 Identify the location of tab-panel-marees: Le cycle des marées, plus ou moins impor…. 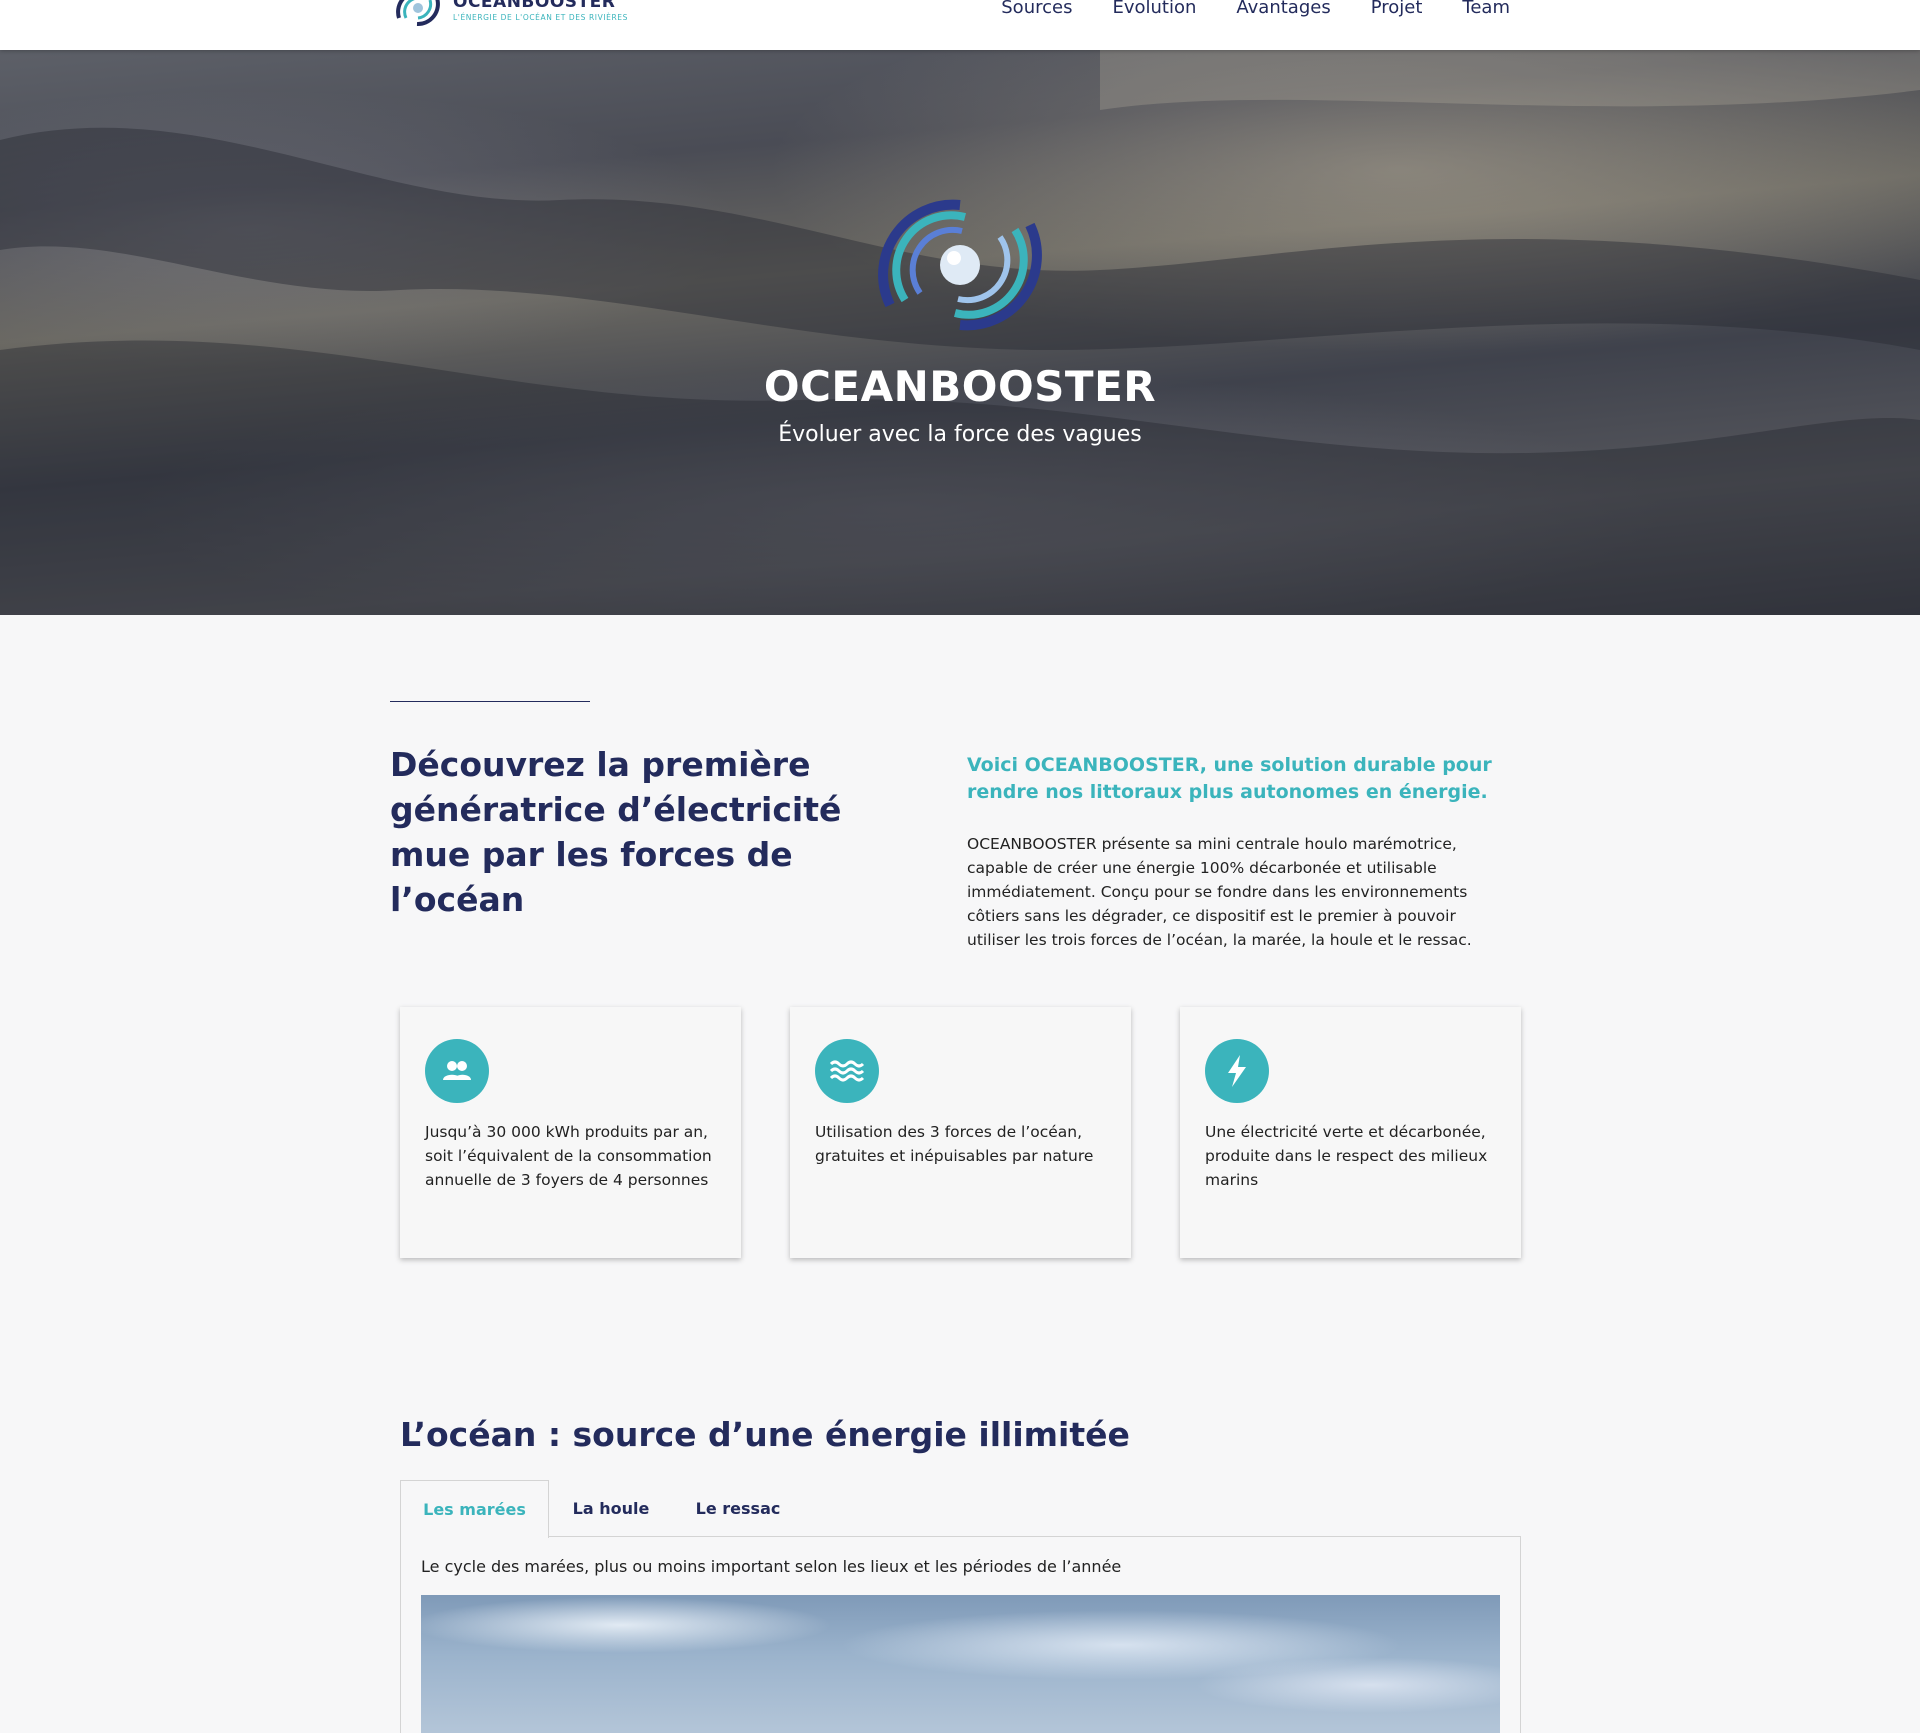
(960, 1635).